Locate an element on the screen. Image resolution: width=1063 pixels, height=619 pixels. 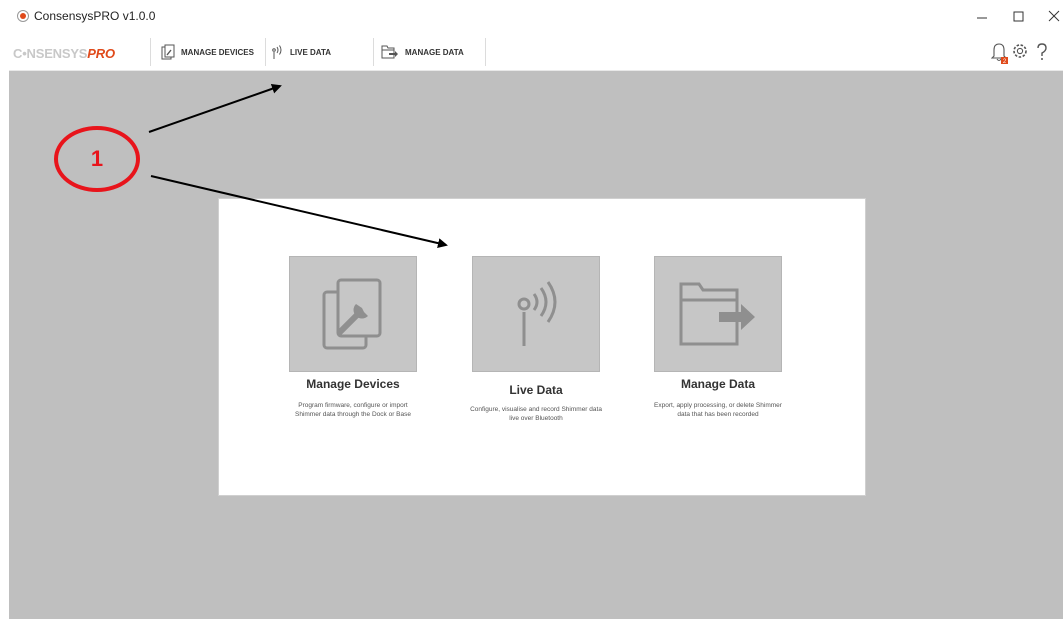
annotation-number: 1 is located at coordinates (97, 158).